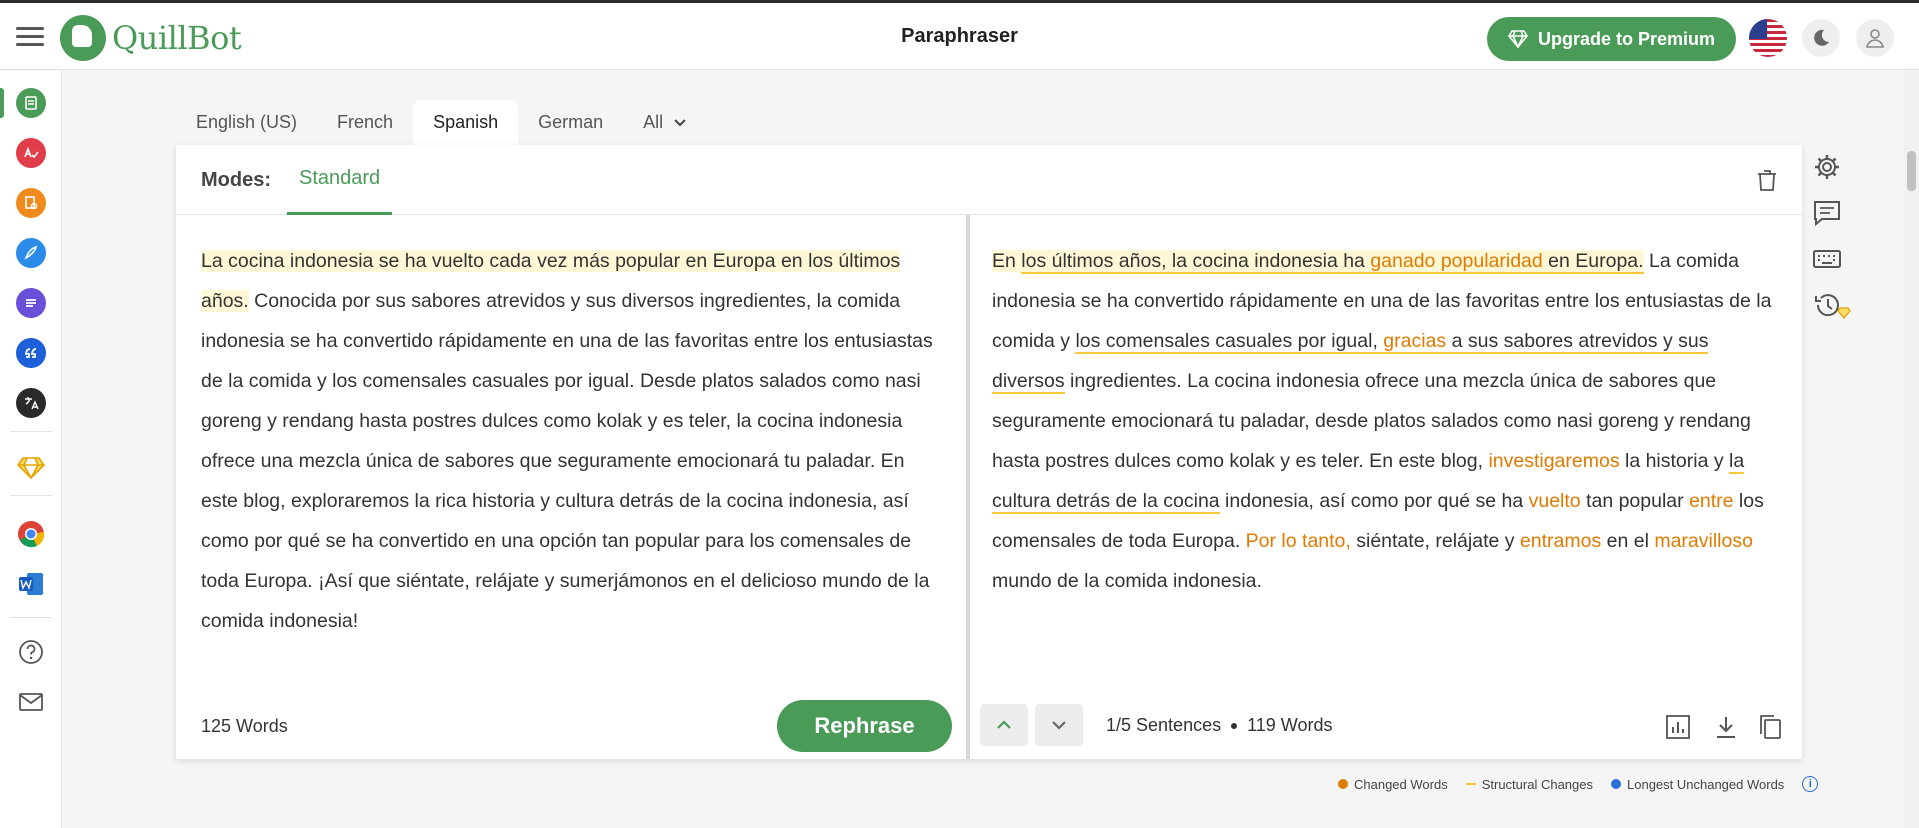  Describe the element at coordinates (340, 180) in the screenshot. I see `mode-standard-tab: Standard` at that location.